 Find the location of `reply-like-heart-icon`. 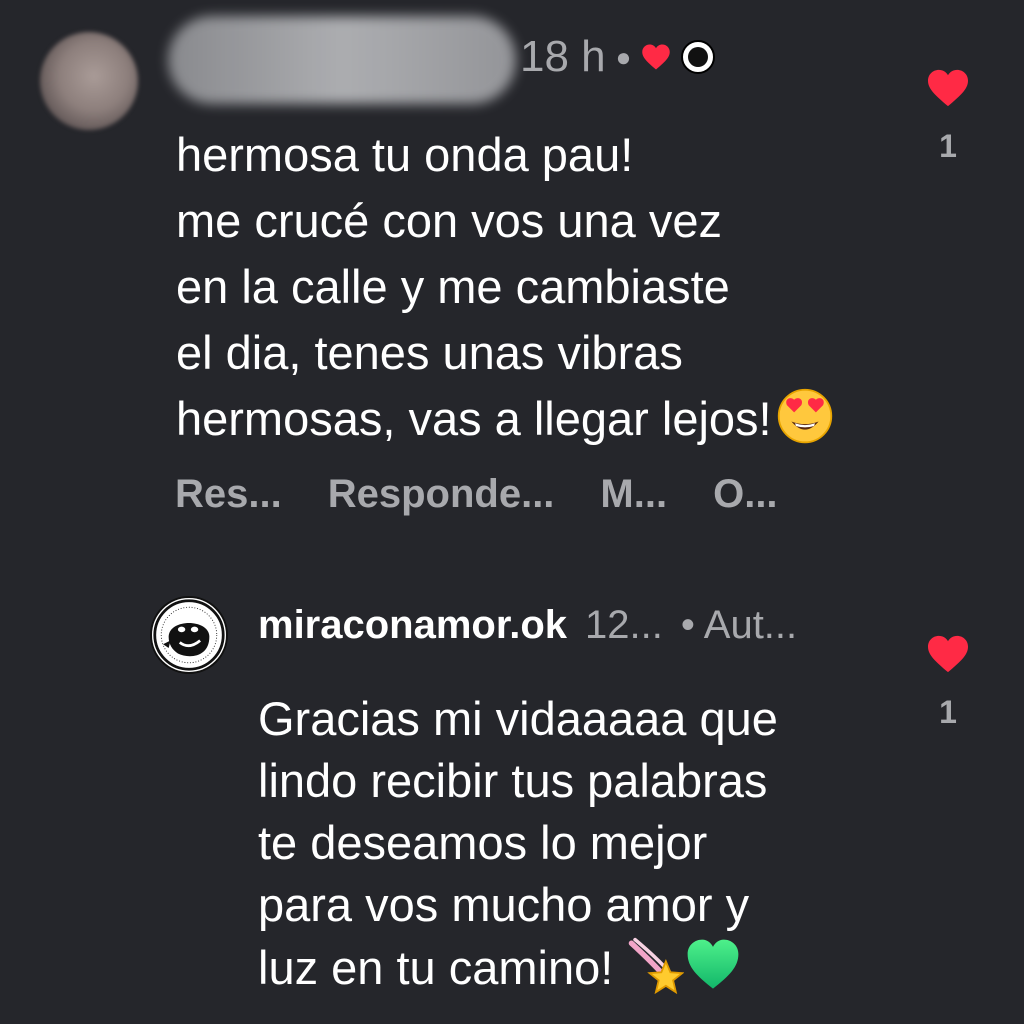

reply-like-heart-icon is located at coordinates (948, 654).